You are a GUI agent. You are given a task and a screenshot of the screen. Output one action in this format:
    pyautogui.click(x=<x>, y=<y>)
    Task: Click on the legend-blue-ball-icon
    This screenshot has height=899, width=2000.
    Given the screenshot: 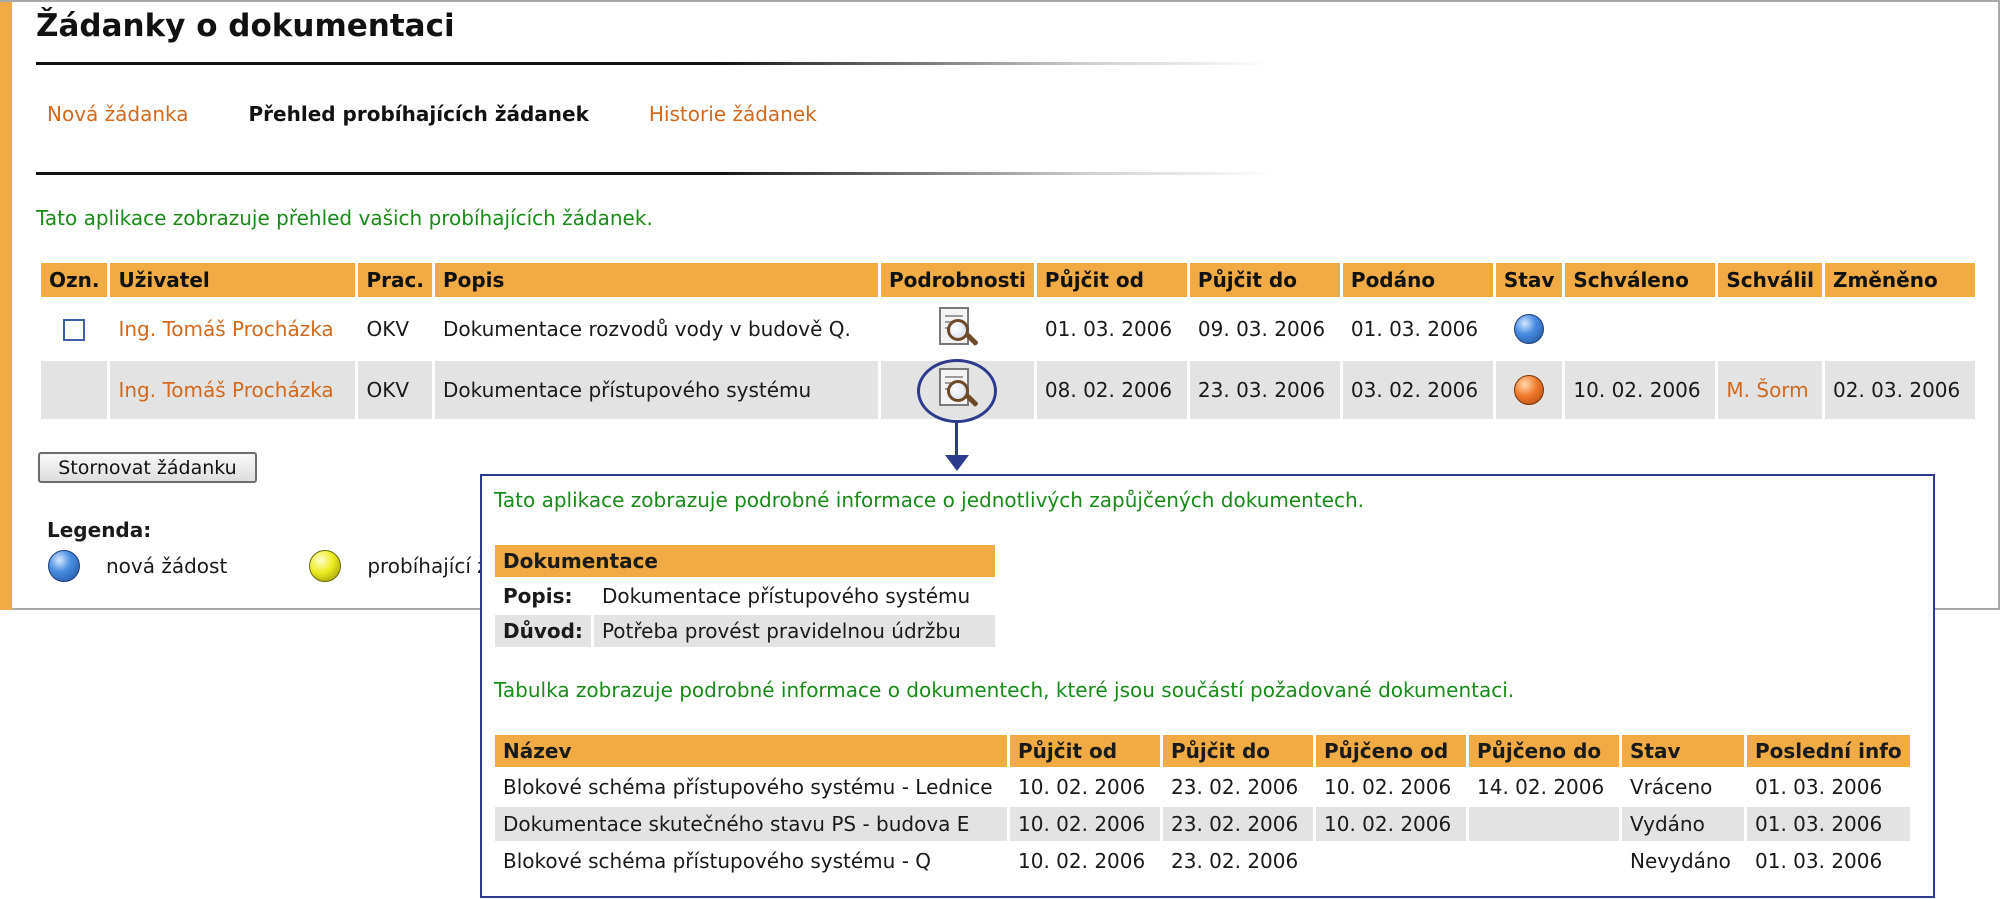 What is the action you would take?
    pyautogui.click(x=64, y=566)
    